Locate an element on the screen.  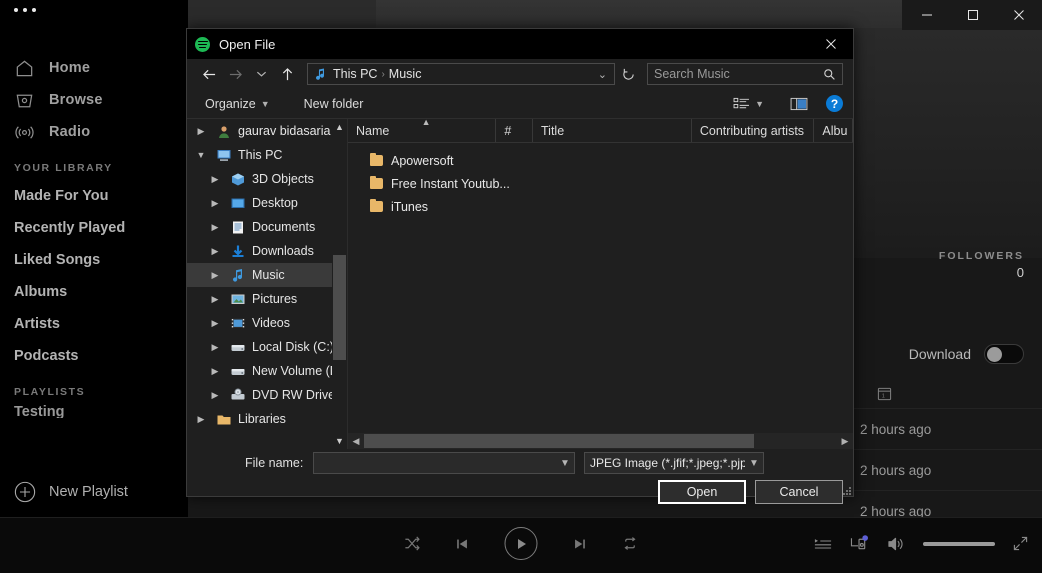
tree-item-downloads: ▶ Downloads is located at coordinates (267, 251).